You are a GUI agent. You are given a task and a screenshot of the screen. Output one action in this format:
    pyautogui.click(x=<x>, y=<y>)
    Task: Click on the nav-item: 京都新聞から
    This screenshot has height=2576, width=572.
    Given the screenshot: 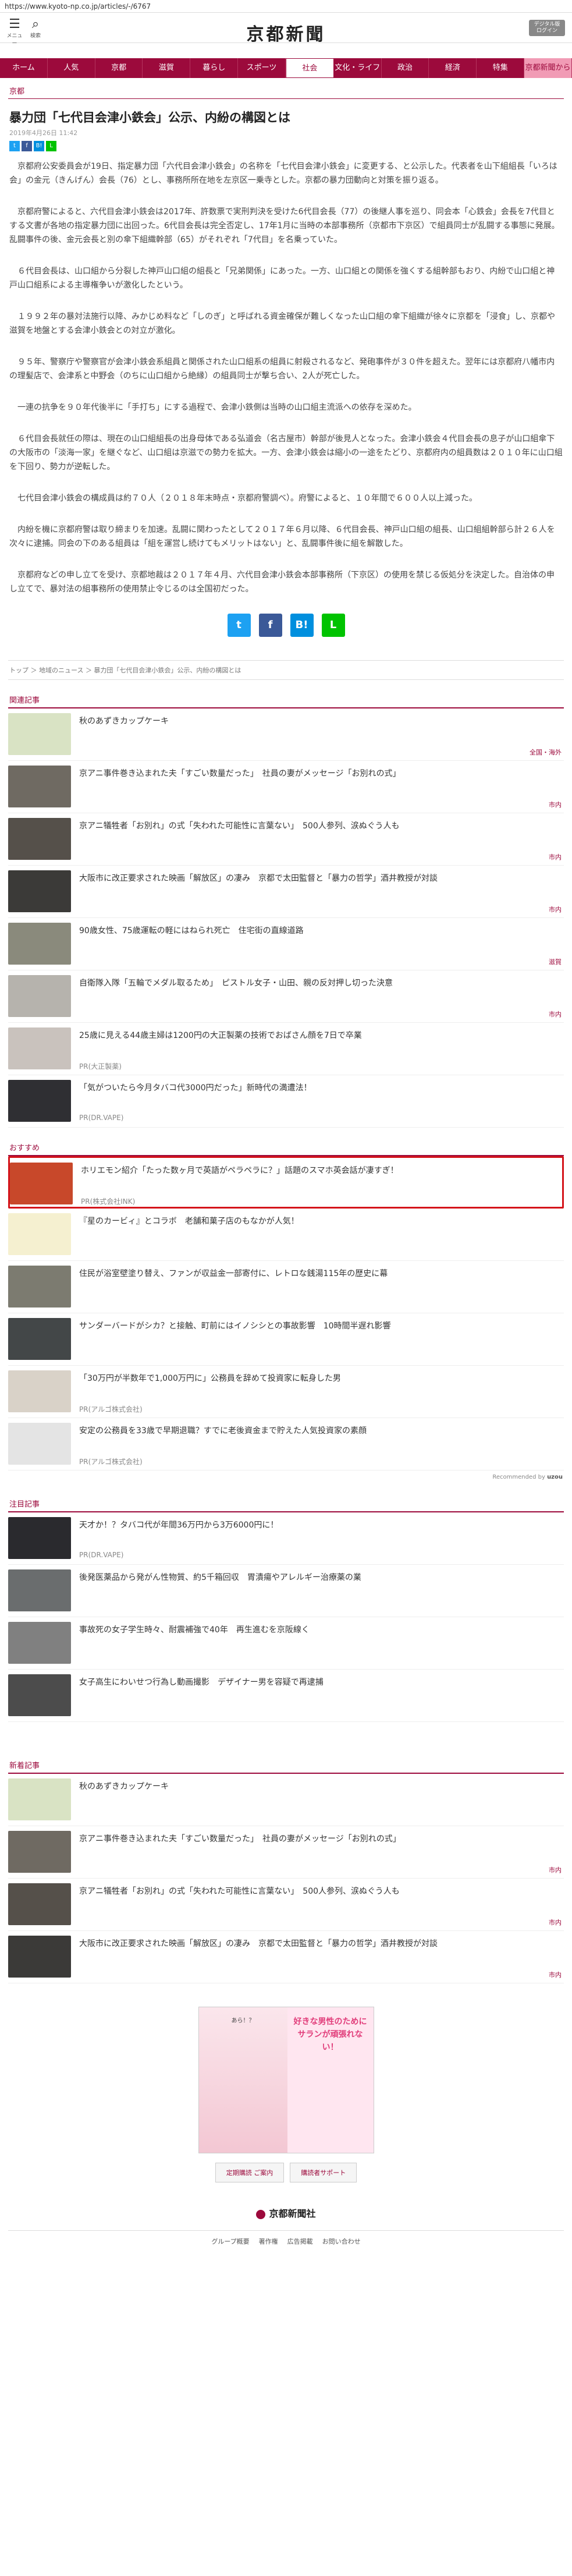 What is the action you would take?
    pyautogui.click(x=548, y=68)
    